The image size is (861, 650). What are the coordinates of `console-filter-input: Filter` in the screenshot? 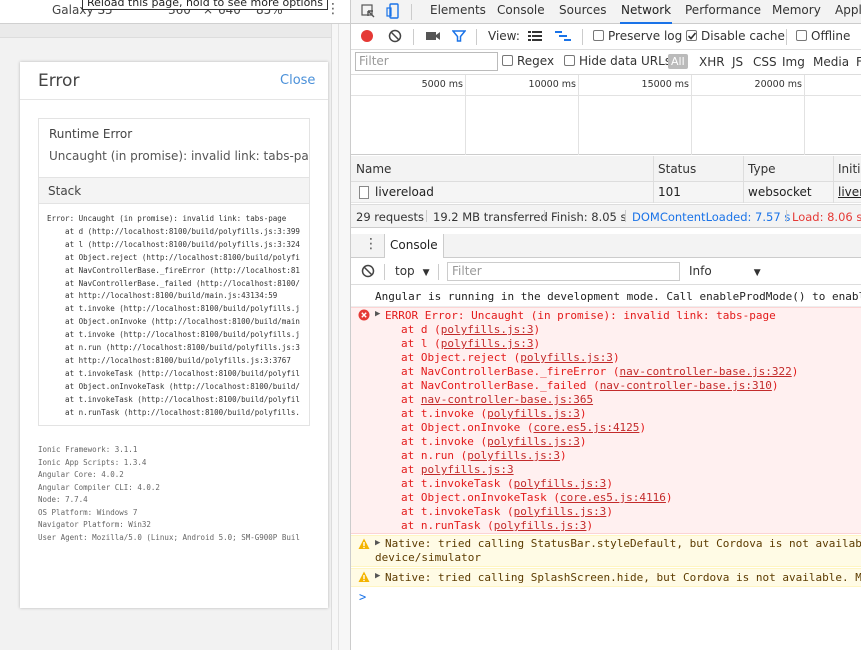 It's located at (563, 271).